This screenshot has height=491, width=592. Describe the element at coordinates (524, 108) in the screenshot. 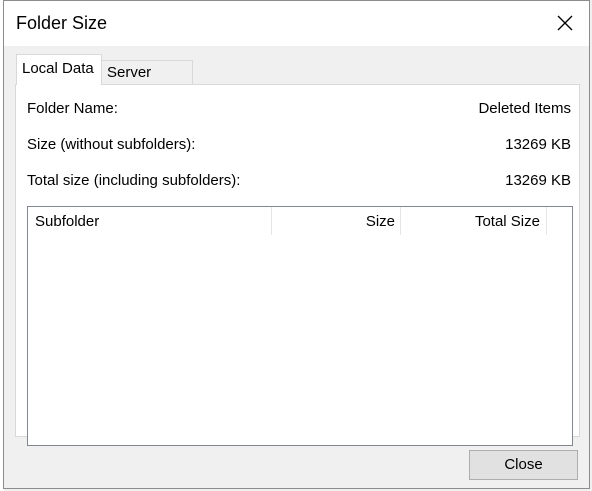

I see `folder-name-value: Deleted Items` at that location.